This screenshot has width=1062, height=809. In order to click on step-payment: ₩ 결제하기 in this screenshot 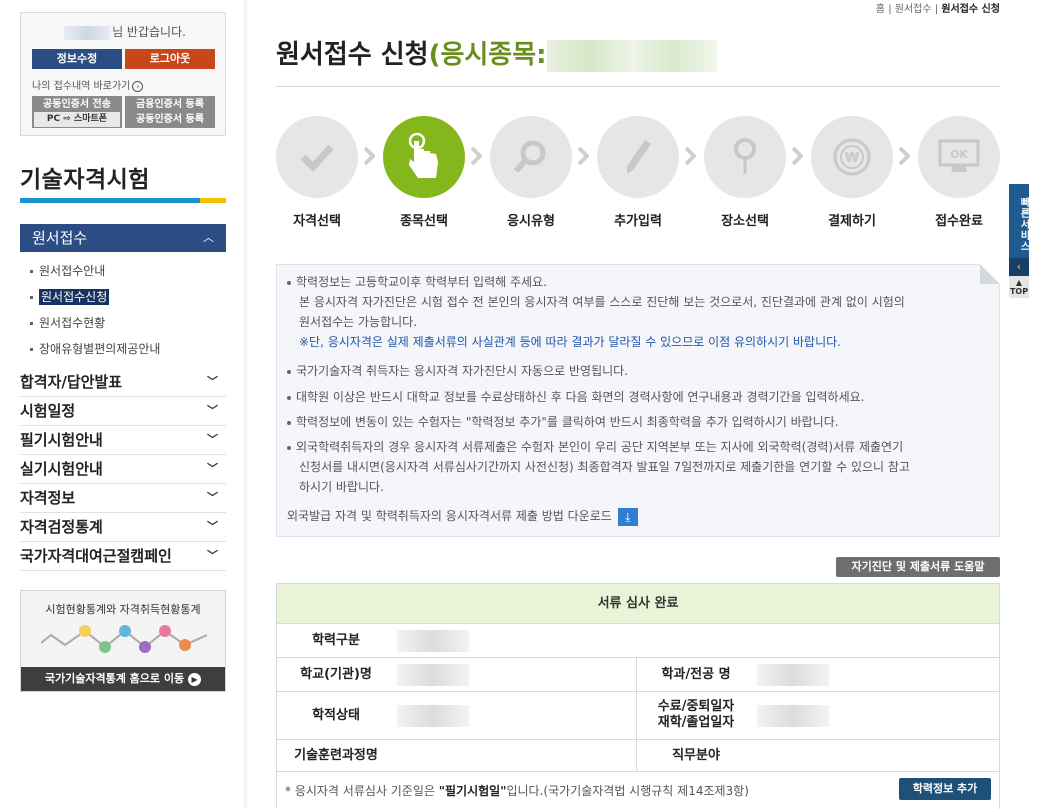, I will do `click(852, 172)`.